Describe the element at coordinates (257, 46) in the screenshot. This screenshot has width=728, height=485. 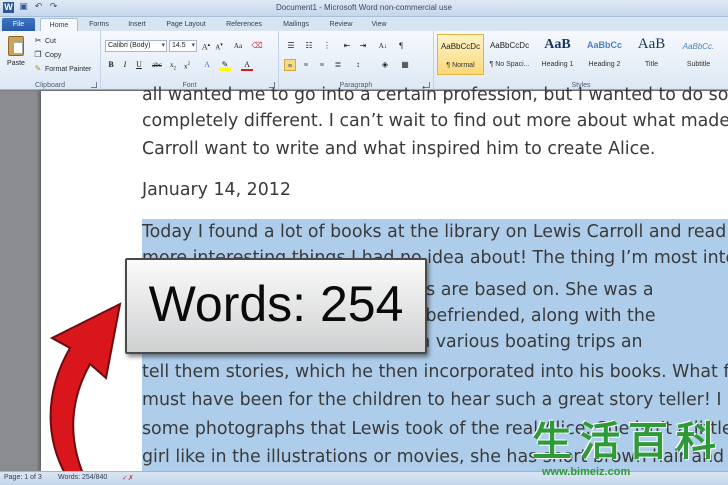
I see `clear-format-icon: ⌫` at that location.